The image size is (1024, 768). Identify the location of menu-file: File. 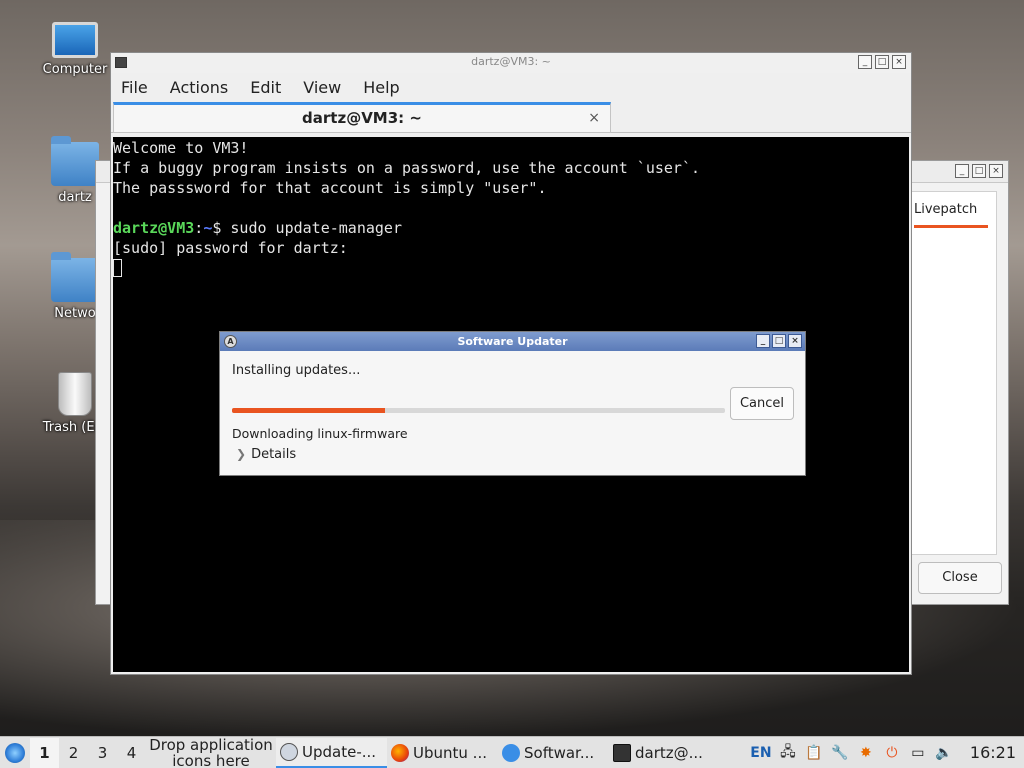
(134, 87).